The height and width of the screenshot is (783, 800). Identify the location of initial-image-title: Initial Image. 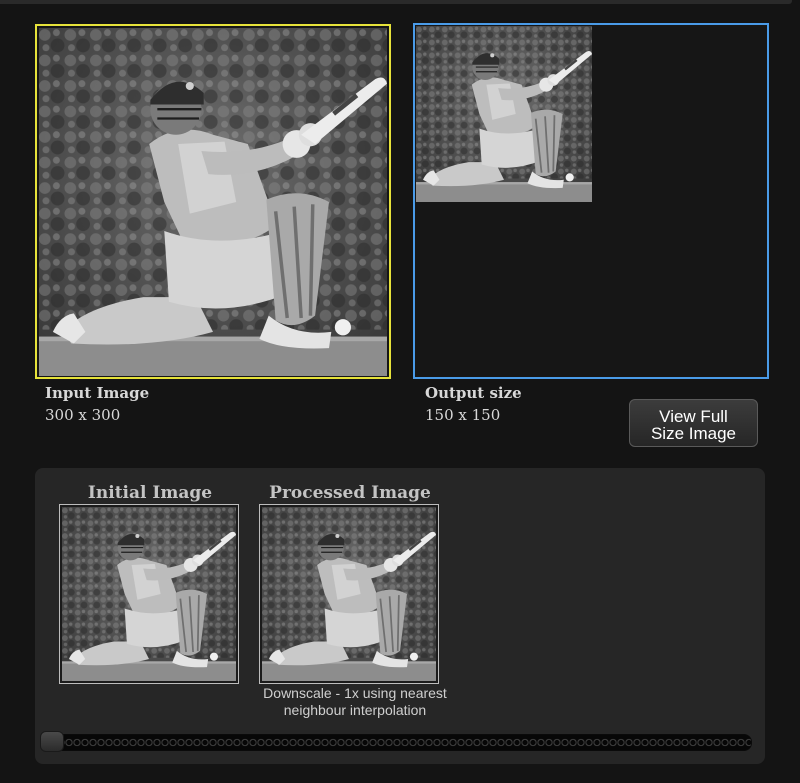
(150, 493).